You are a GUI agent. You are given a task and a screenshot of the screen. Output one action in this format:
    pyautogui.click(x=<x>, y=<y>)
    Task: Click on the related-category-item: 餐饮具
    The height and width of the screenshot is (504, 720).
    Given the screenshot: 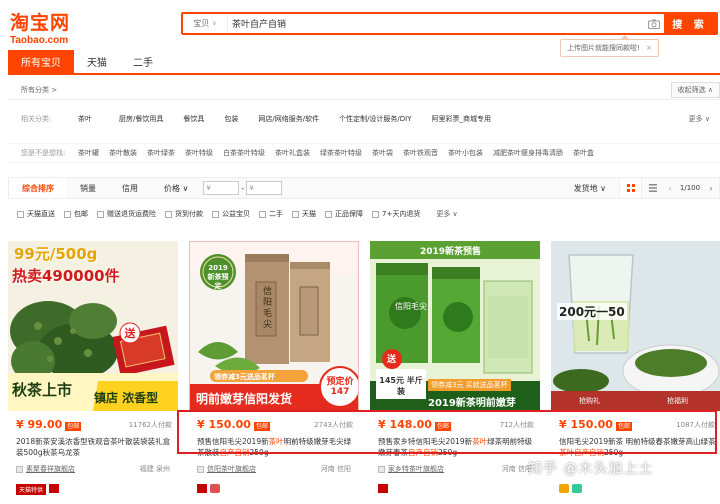 What is the action you would take?
    pyautogui.click(x=193, y=119)
    